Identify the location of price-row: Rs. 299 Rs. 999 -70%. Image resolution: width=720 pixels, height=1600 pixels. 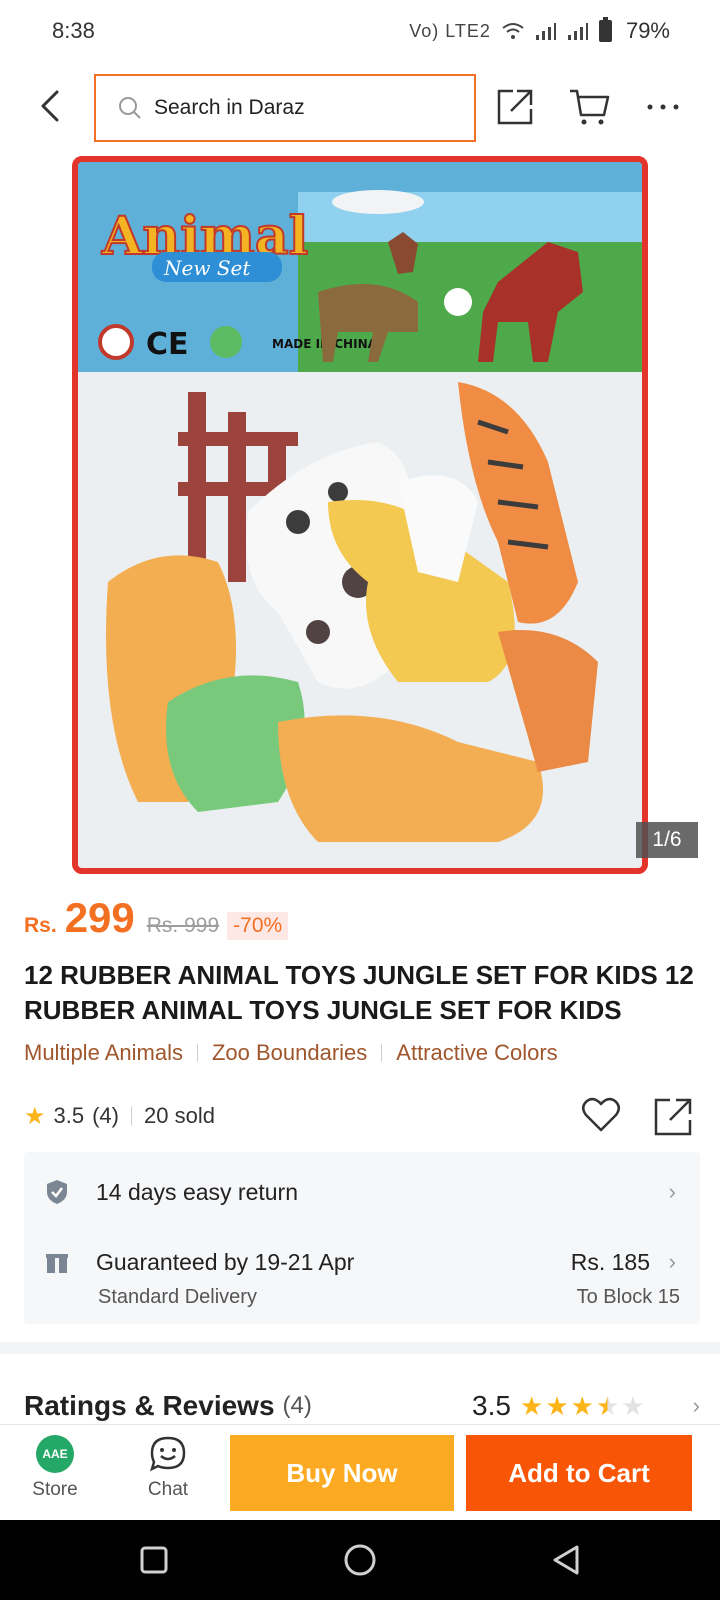
(156, 924).